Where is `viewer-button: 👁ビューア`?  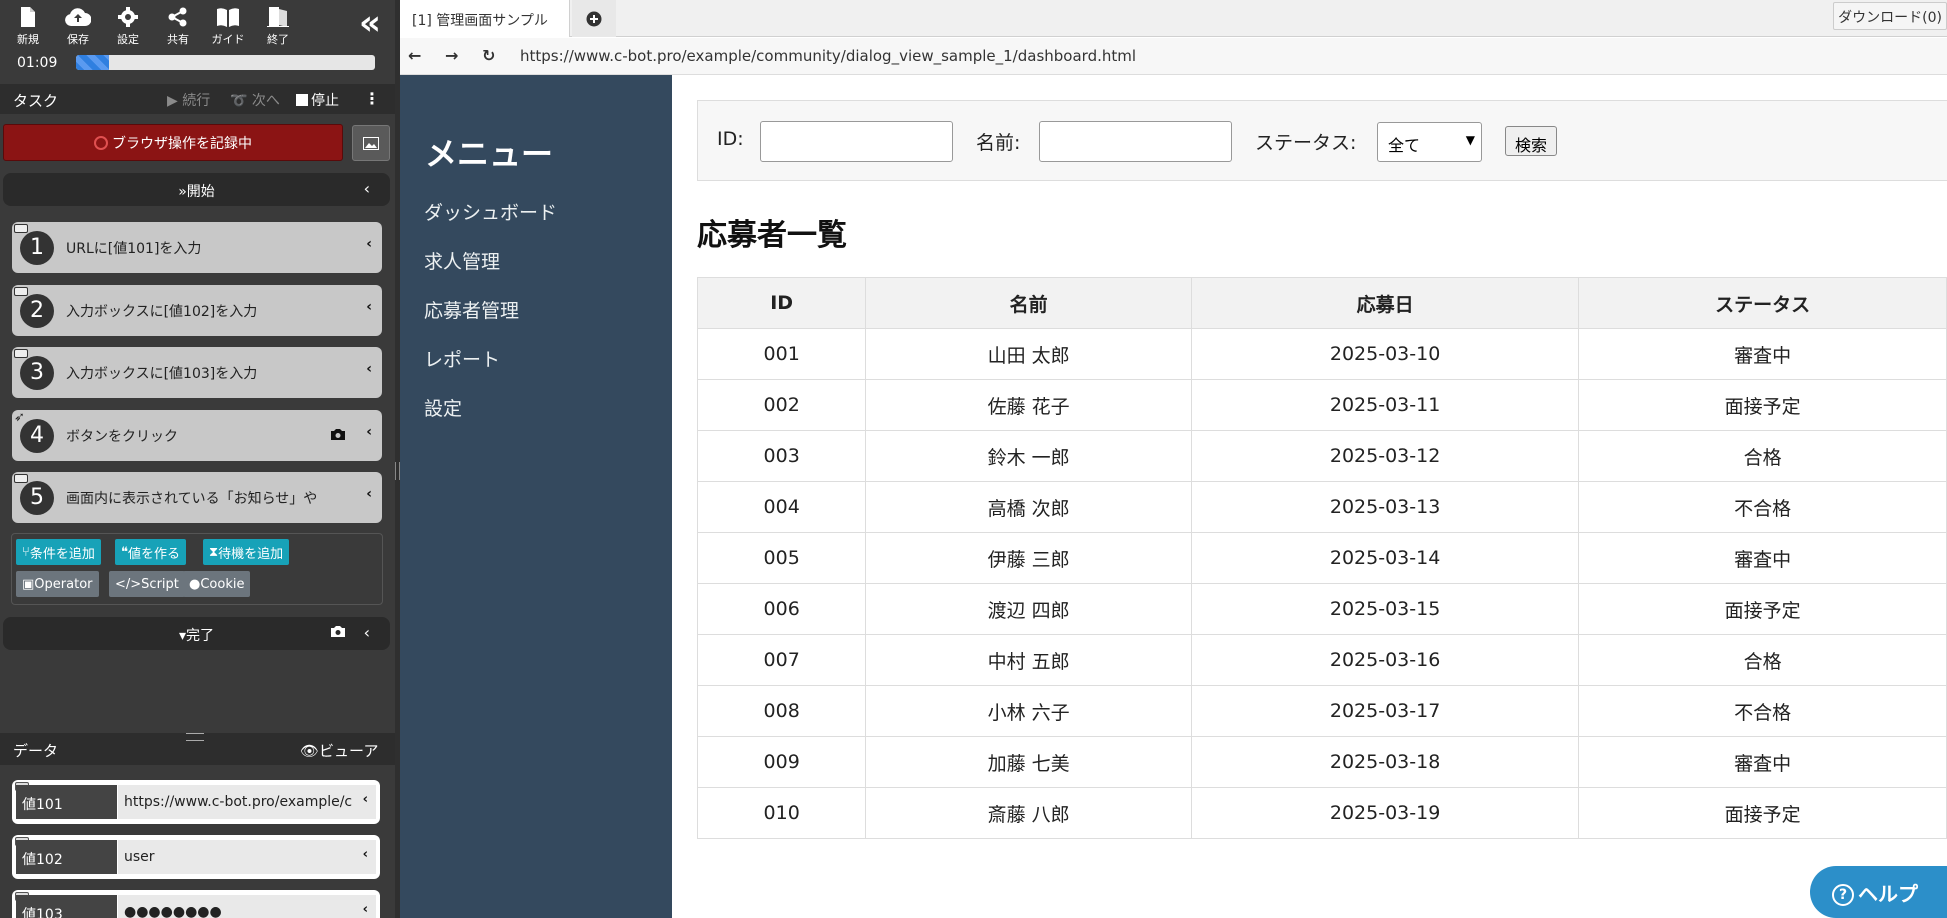
viewer-button: 👁ビューア is located at coordinates (339, 750).